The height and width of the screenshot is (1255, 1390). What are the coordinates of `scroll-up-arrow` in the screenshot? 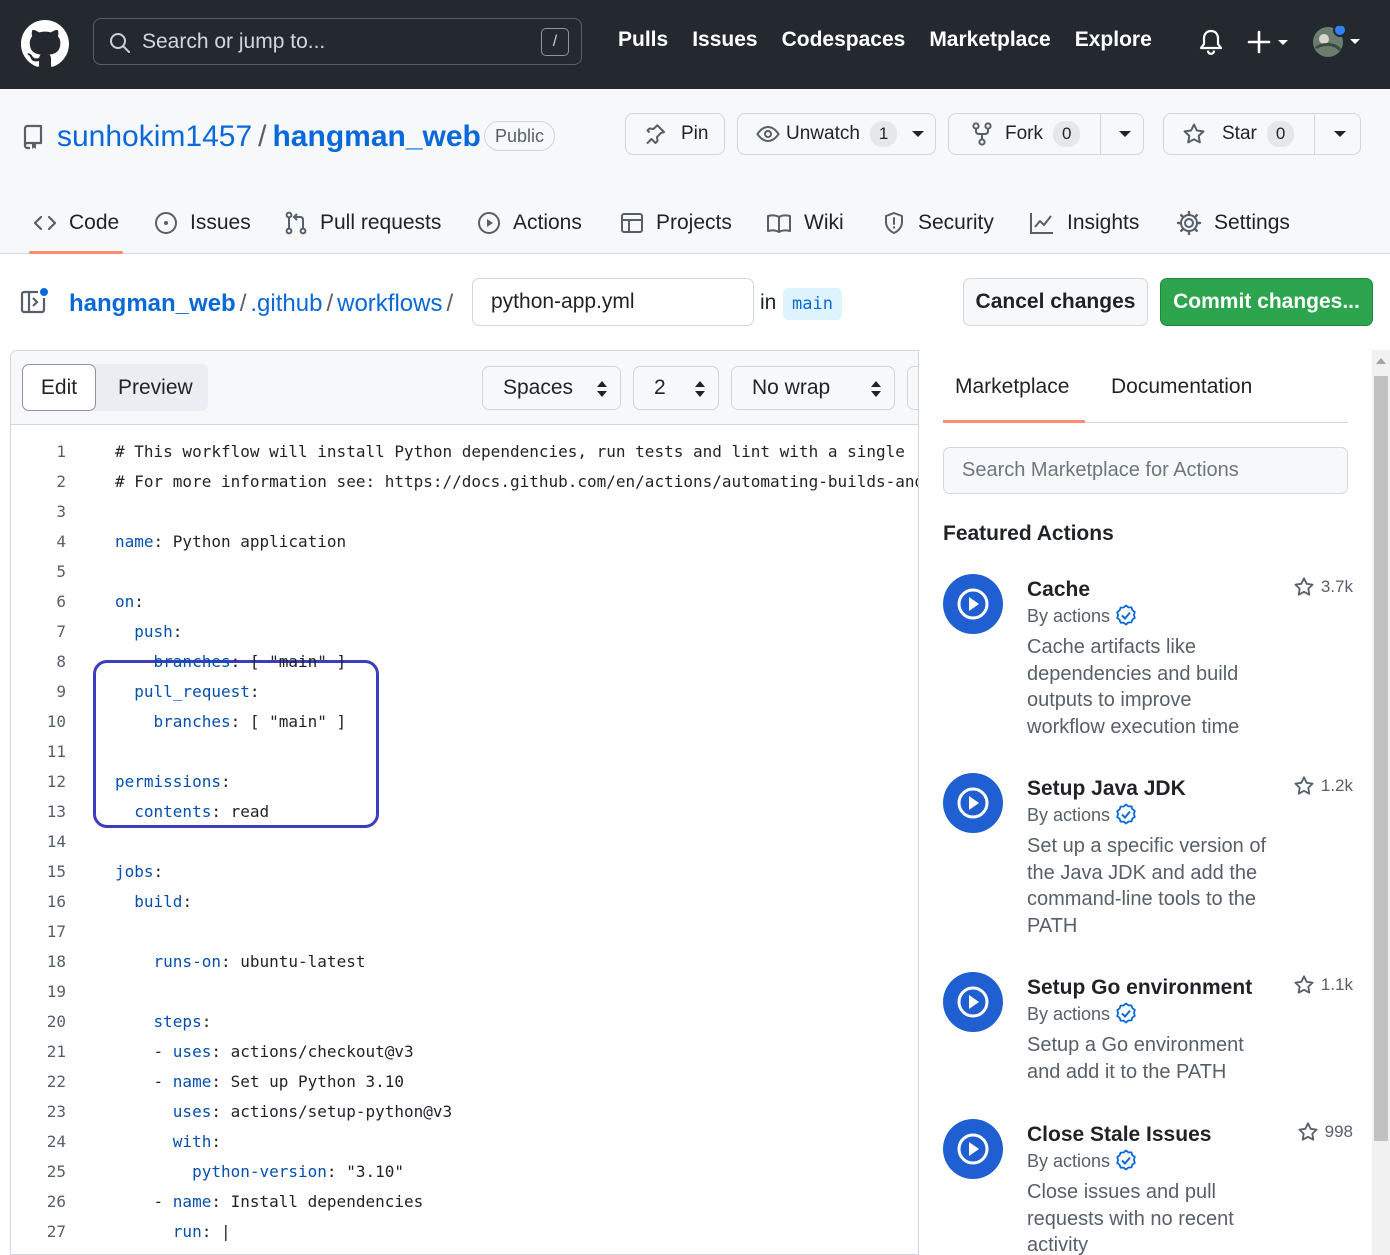 It's located at (1381, 361).